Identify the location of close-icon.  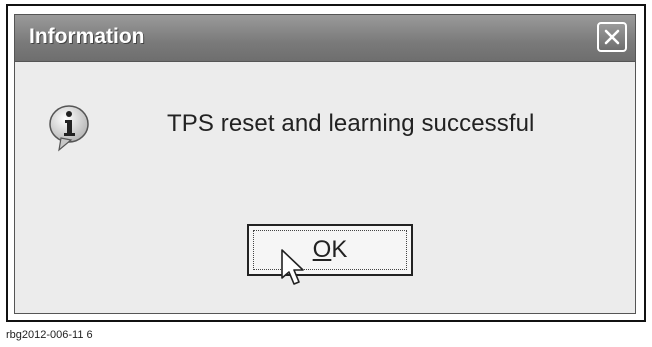
(612, 37).